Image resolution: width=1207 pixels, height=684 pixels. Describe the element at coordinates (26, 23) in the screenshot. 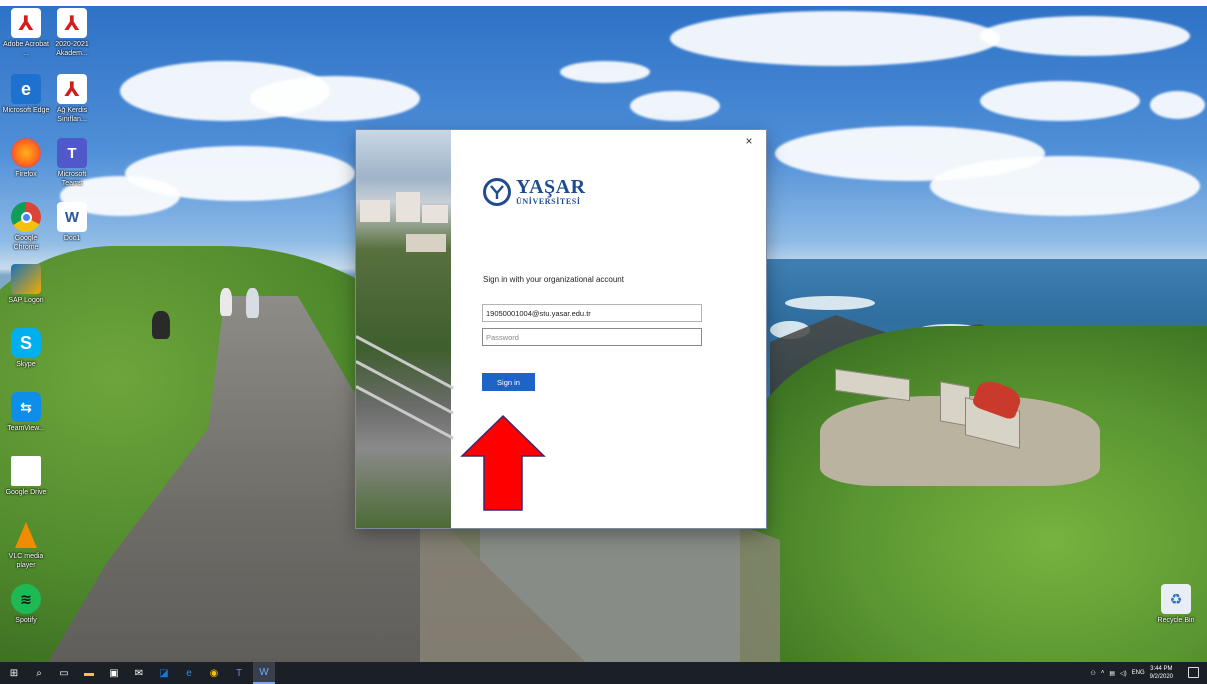

I see `acrobat-icon: ⅄` at that location.